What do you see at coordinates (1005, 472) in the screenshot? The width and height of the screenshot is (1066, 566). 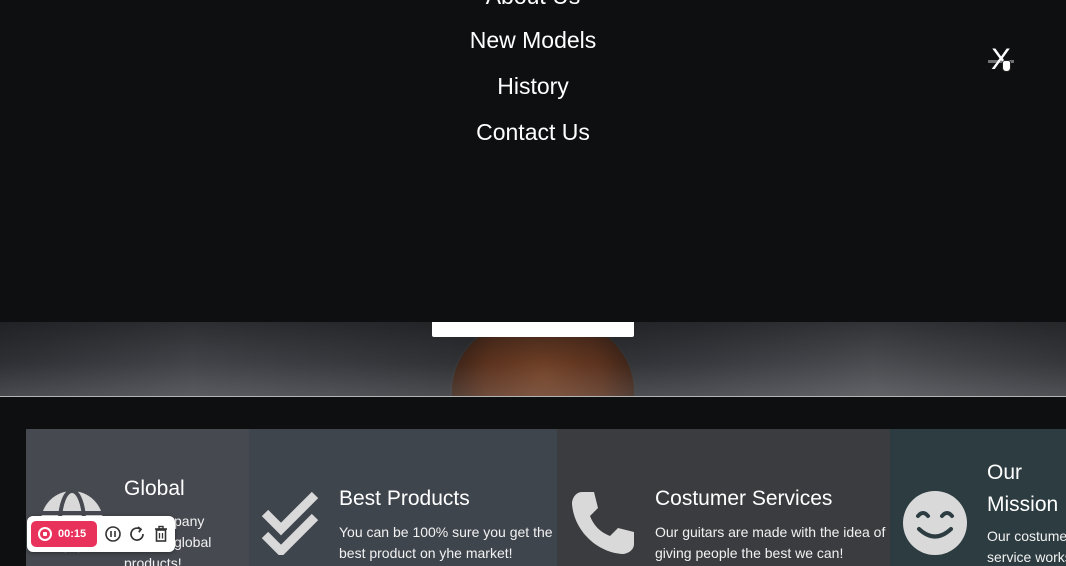 I see `feature-title-line: Our` at bounding box center [1005, 472].